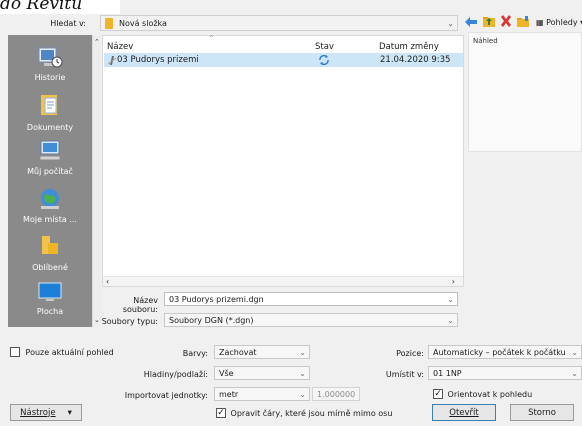 This screenshot has height=426, width=582. I want to click on desktop-icon, so click(50, 291).